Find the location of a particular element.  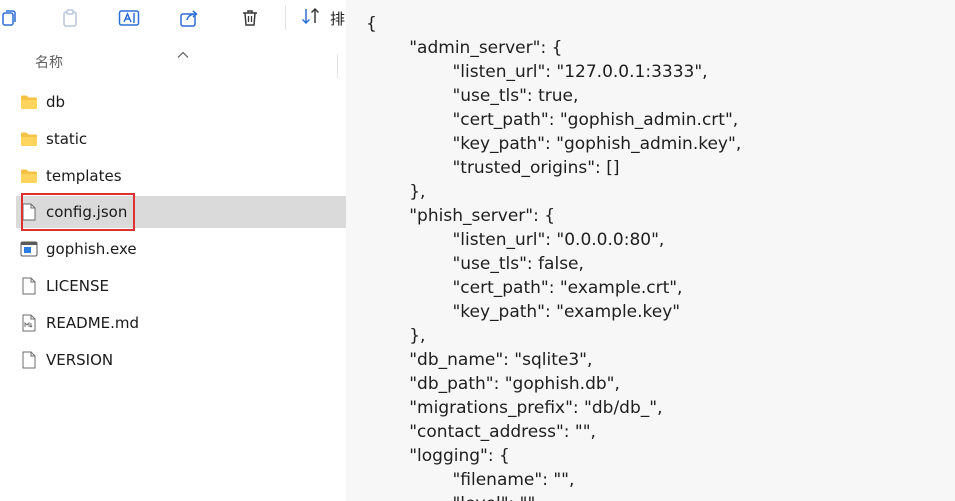

chevron-up-icon is located at coordinates (183, 53).